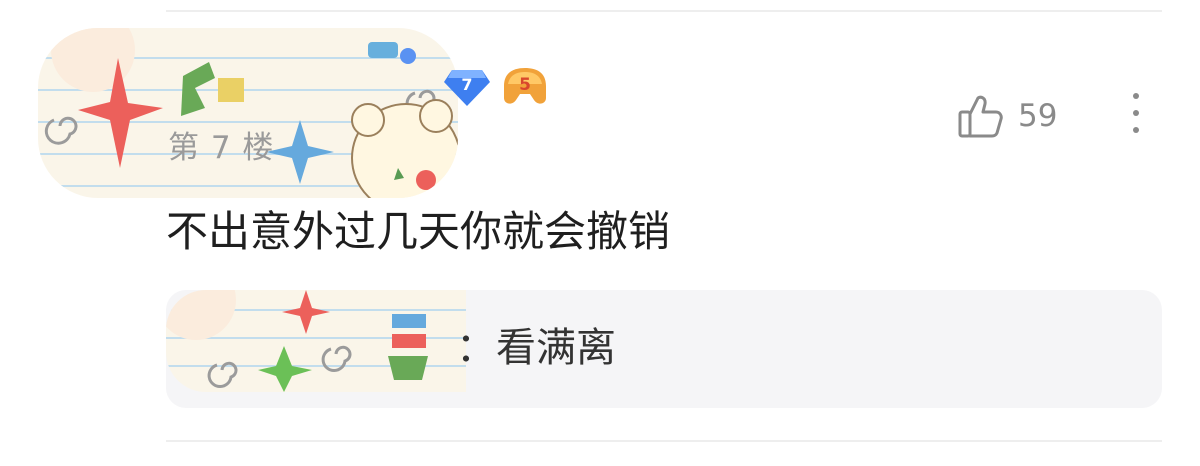 The height and width of the screenshot is (466, 1200). I want to click on diamond-level-badge-icon: 7, so click(467, 88).